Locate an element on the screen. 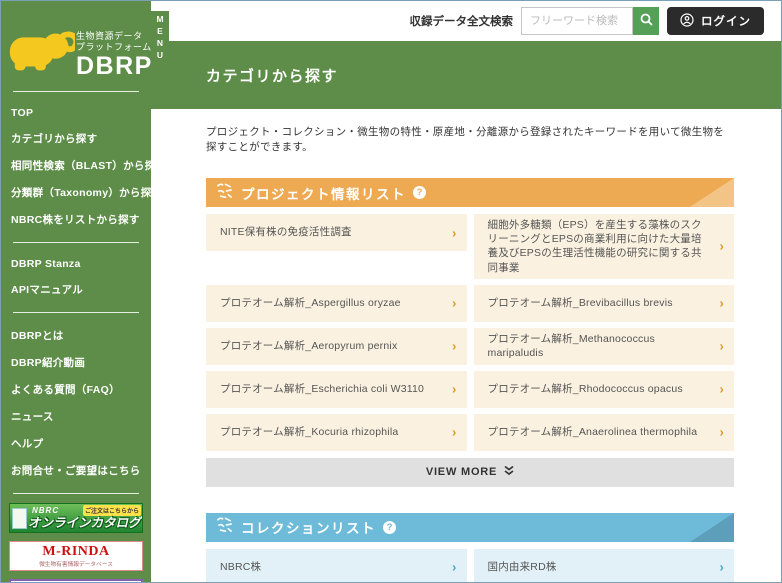 Image resolution: width=782 pixels, height=583 pixels. sidebar-item-stanza: DBRP Stanza is located at coordinates (76, 264).